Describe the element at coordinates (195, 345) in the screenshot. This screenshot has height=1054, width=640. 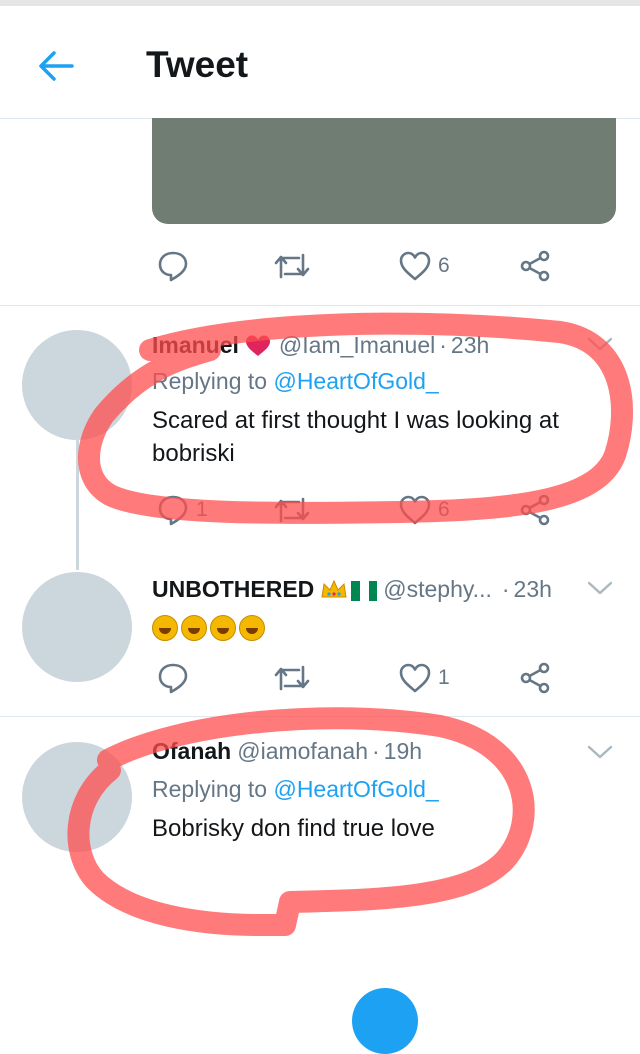
I see `user-name: Imanuel` at that location.